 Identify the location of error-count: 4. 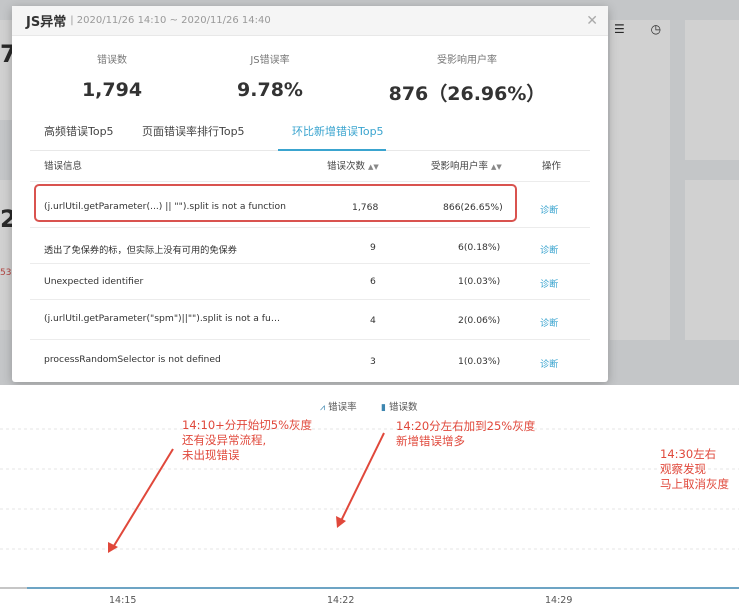
(373, 320).